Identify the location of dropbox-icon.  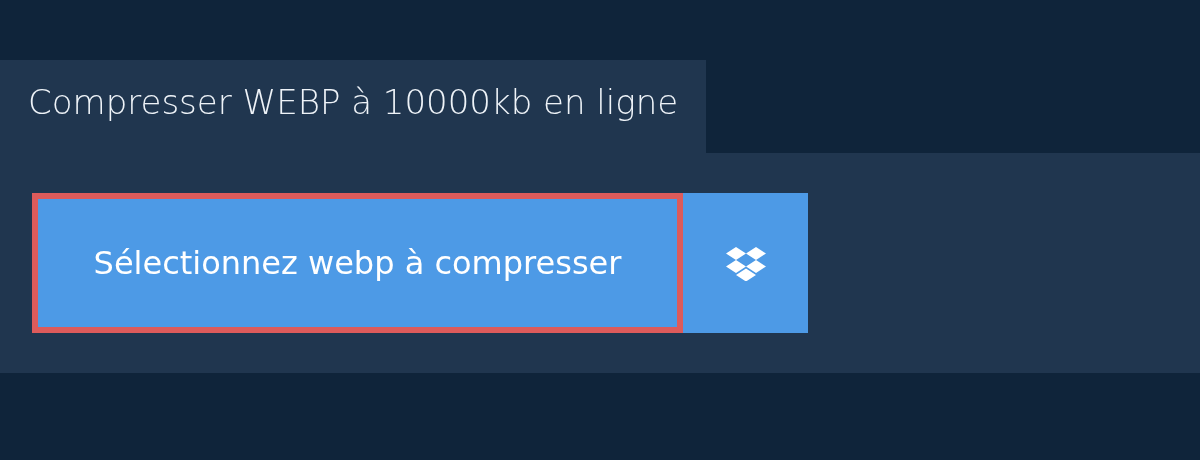
(745, 263).